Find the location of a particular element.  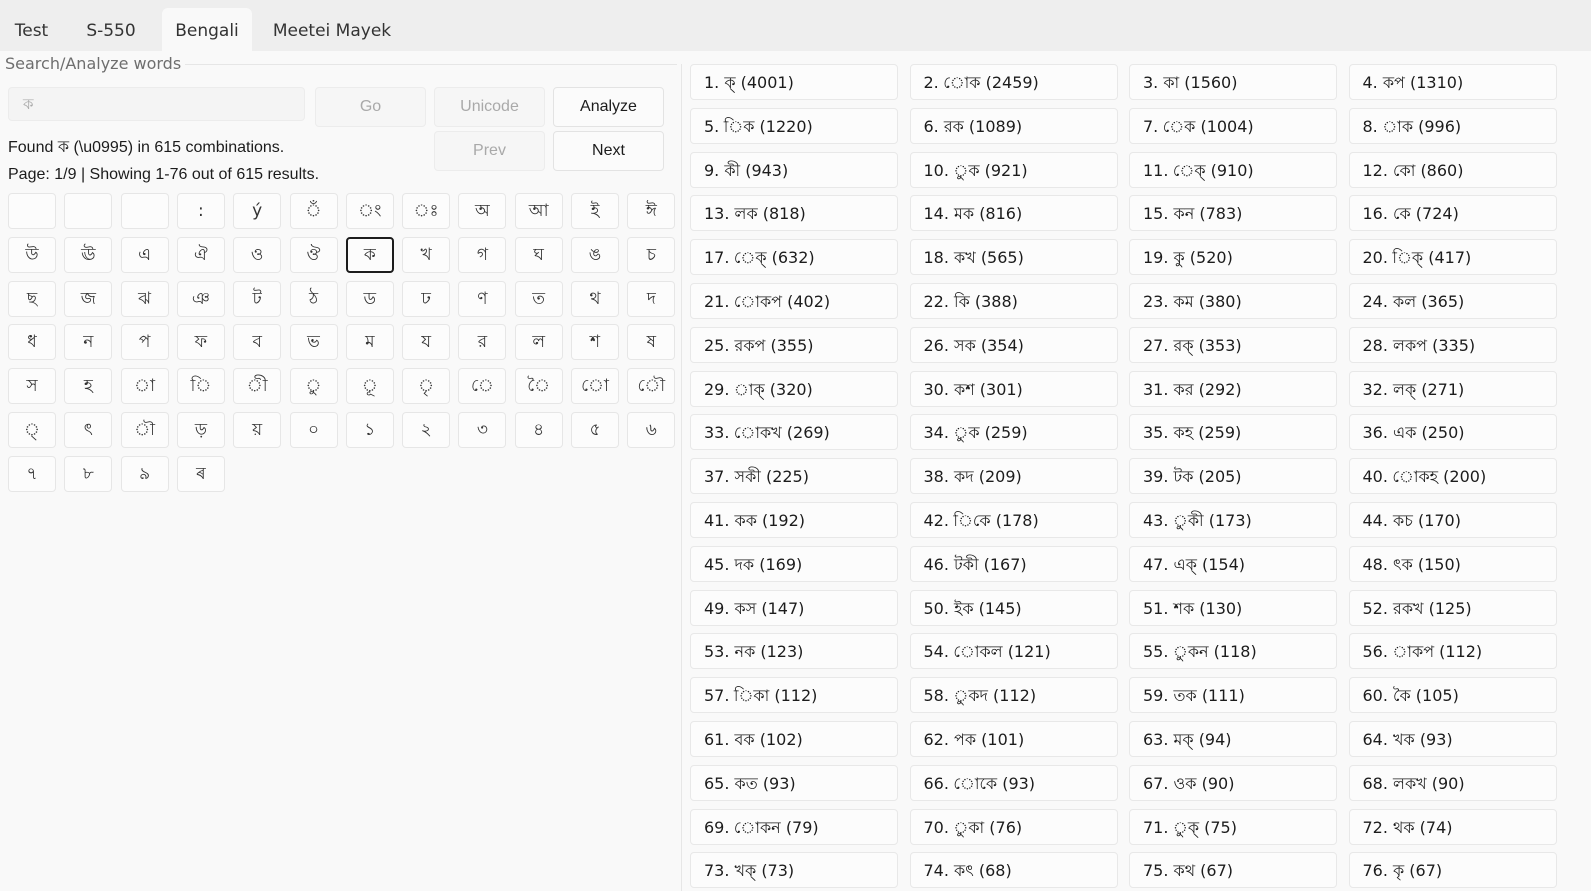

char-key: ছ is located at coordinates (32, 298).